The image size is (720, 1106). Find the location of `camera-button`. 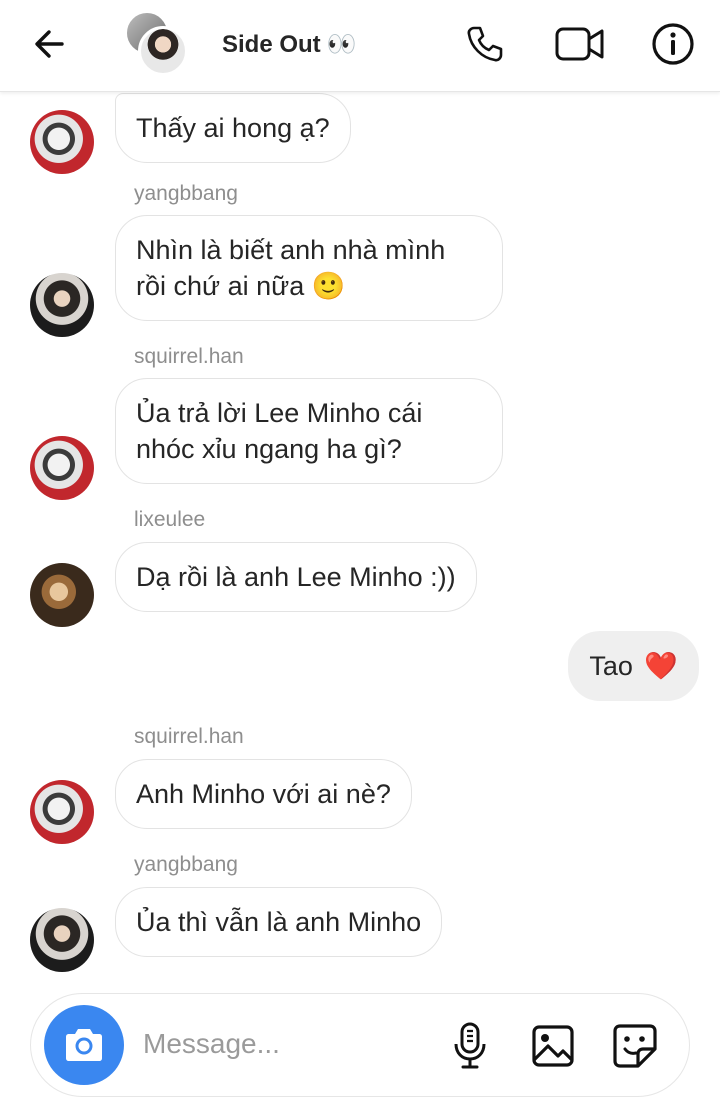

camera-button is located at coordinates (84, 1045).